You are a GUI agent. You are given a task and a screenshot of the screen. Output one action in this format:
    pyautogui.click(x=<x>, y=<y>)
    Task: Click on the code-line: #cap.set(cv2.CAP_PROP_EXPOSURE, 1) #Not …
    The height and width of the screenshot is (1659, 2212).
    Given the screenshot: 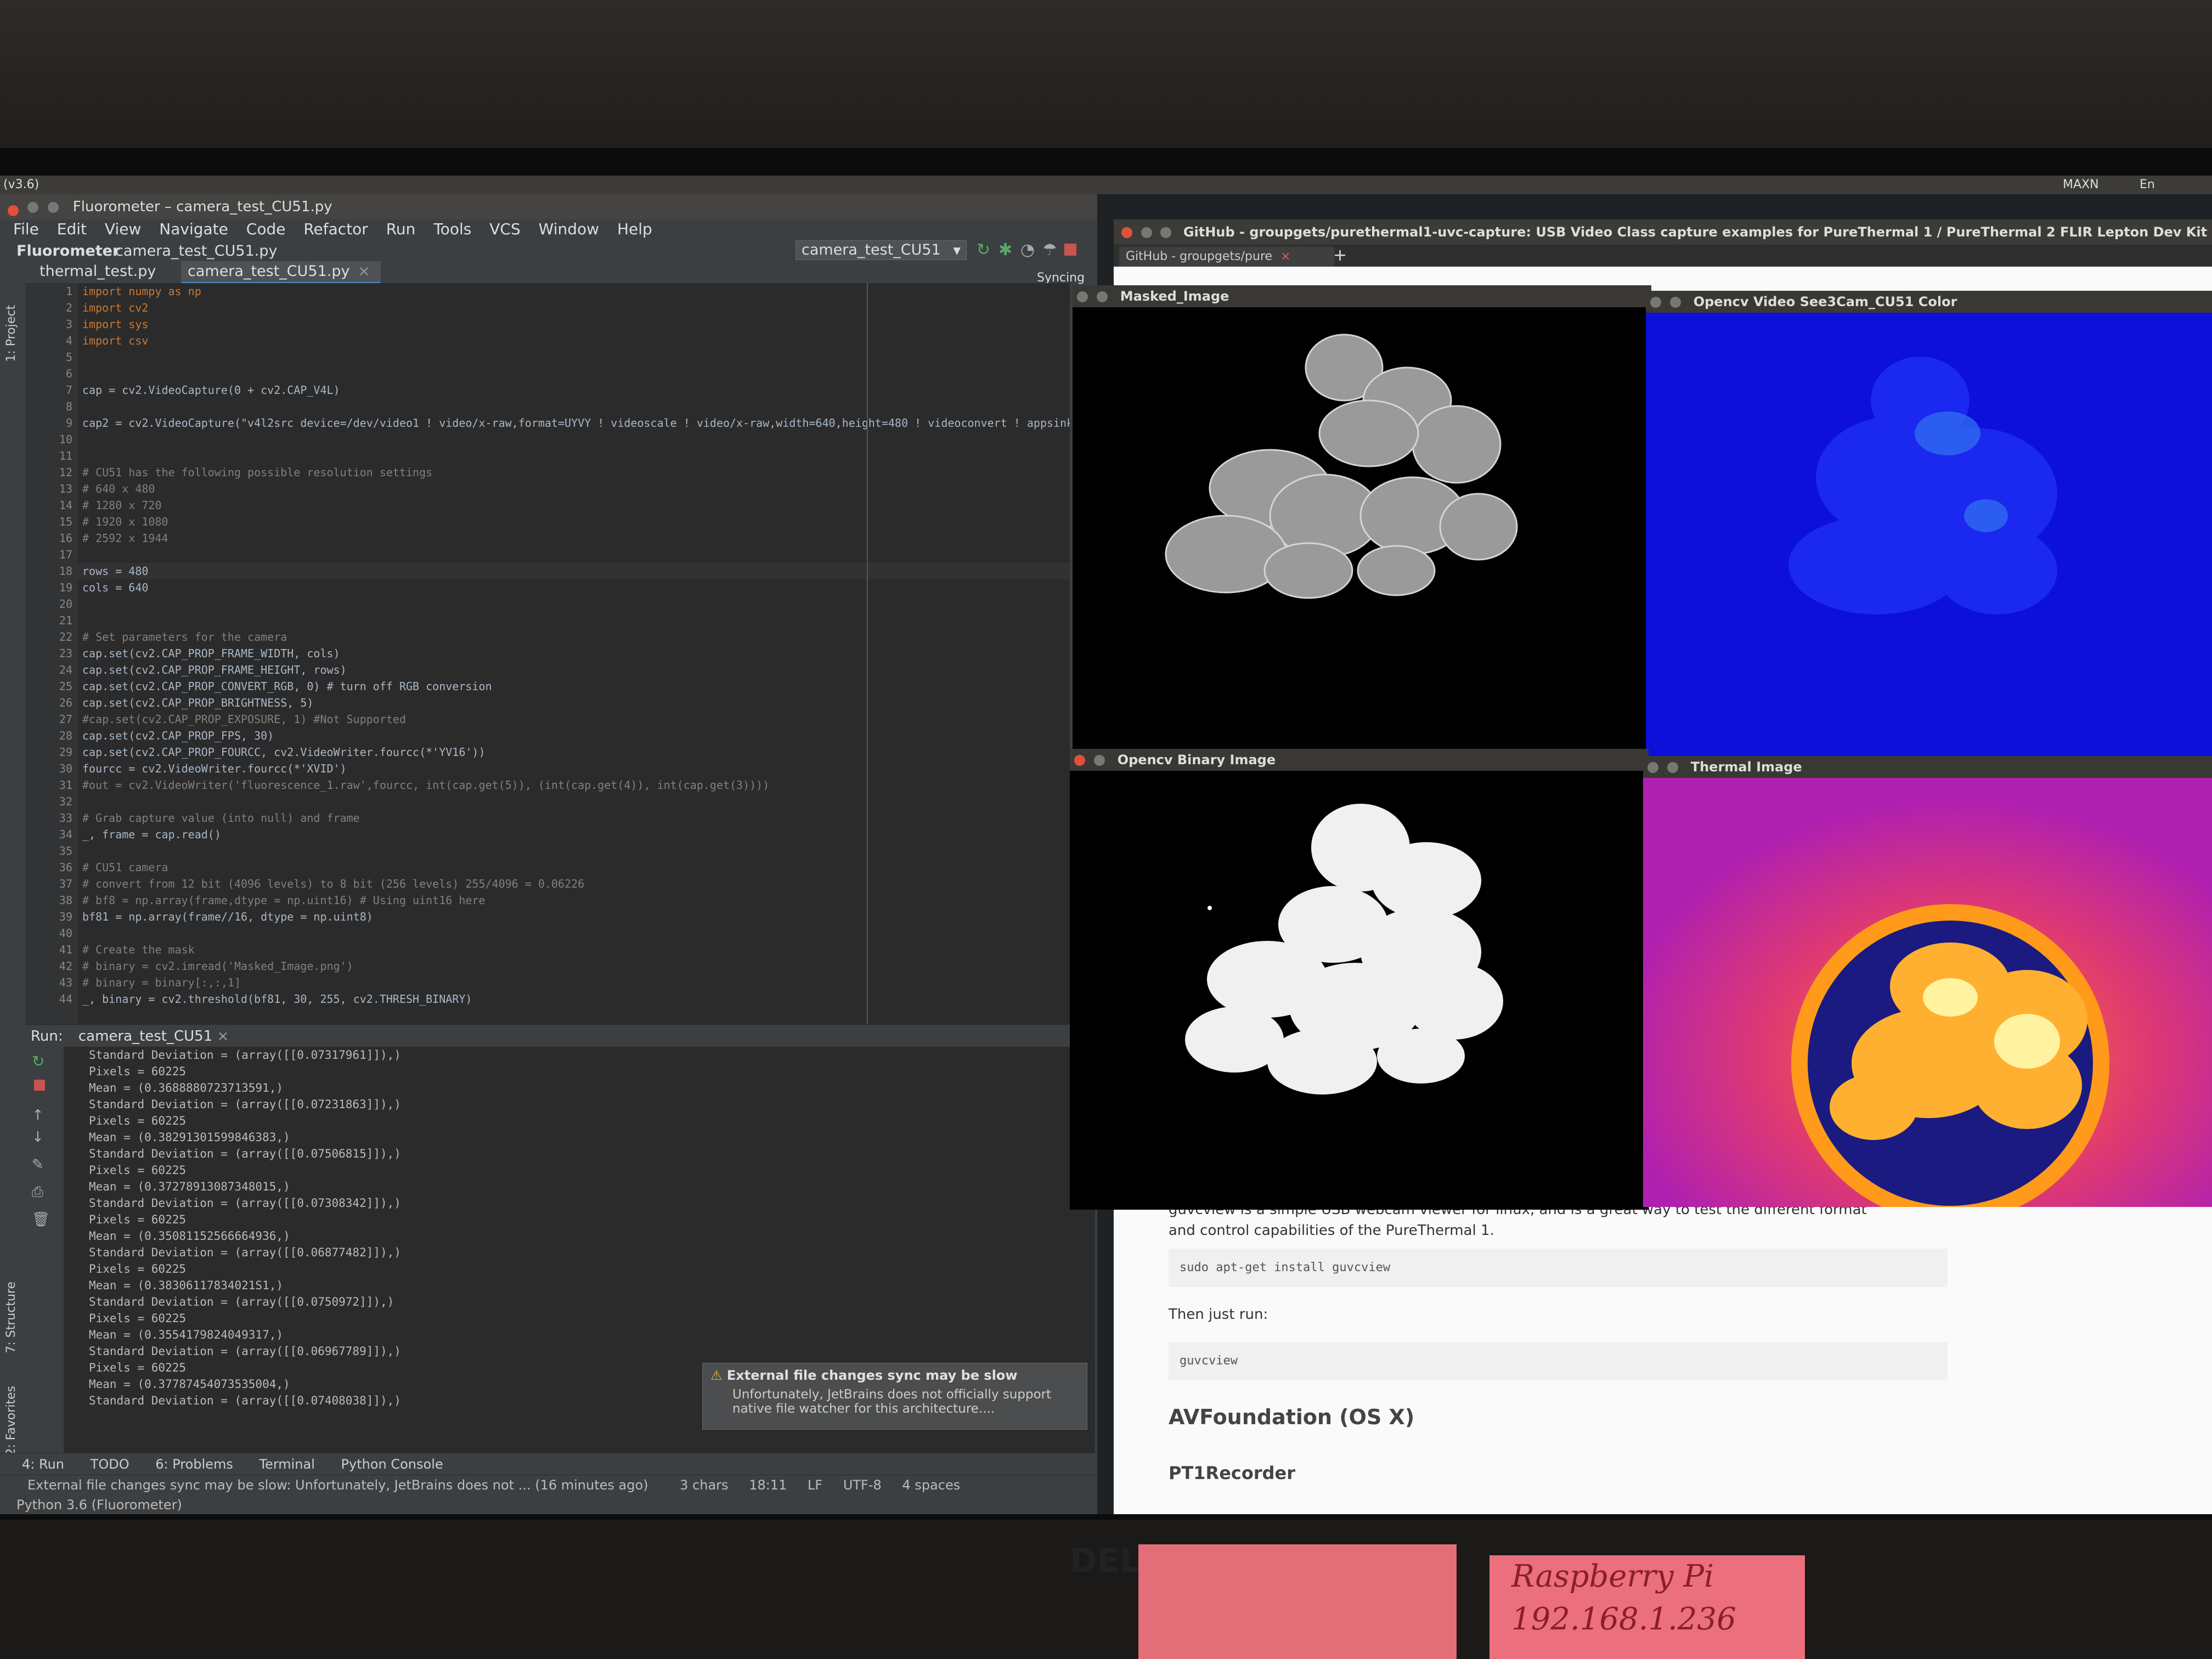 What is the action you would take?
    pyautogui.click(x=574, y=719)
    